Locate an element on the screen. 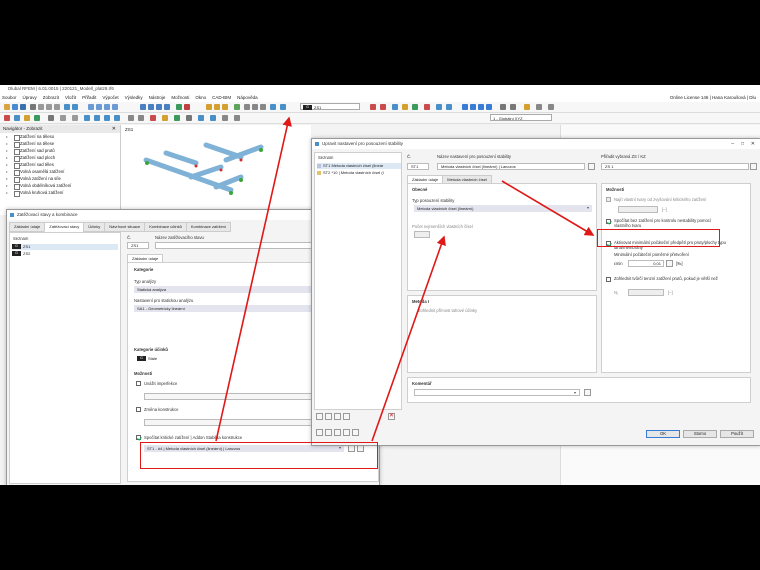  rotate-icon is located at coordinates (115, 107).